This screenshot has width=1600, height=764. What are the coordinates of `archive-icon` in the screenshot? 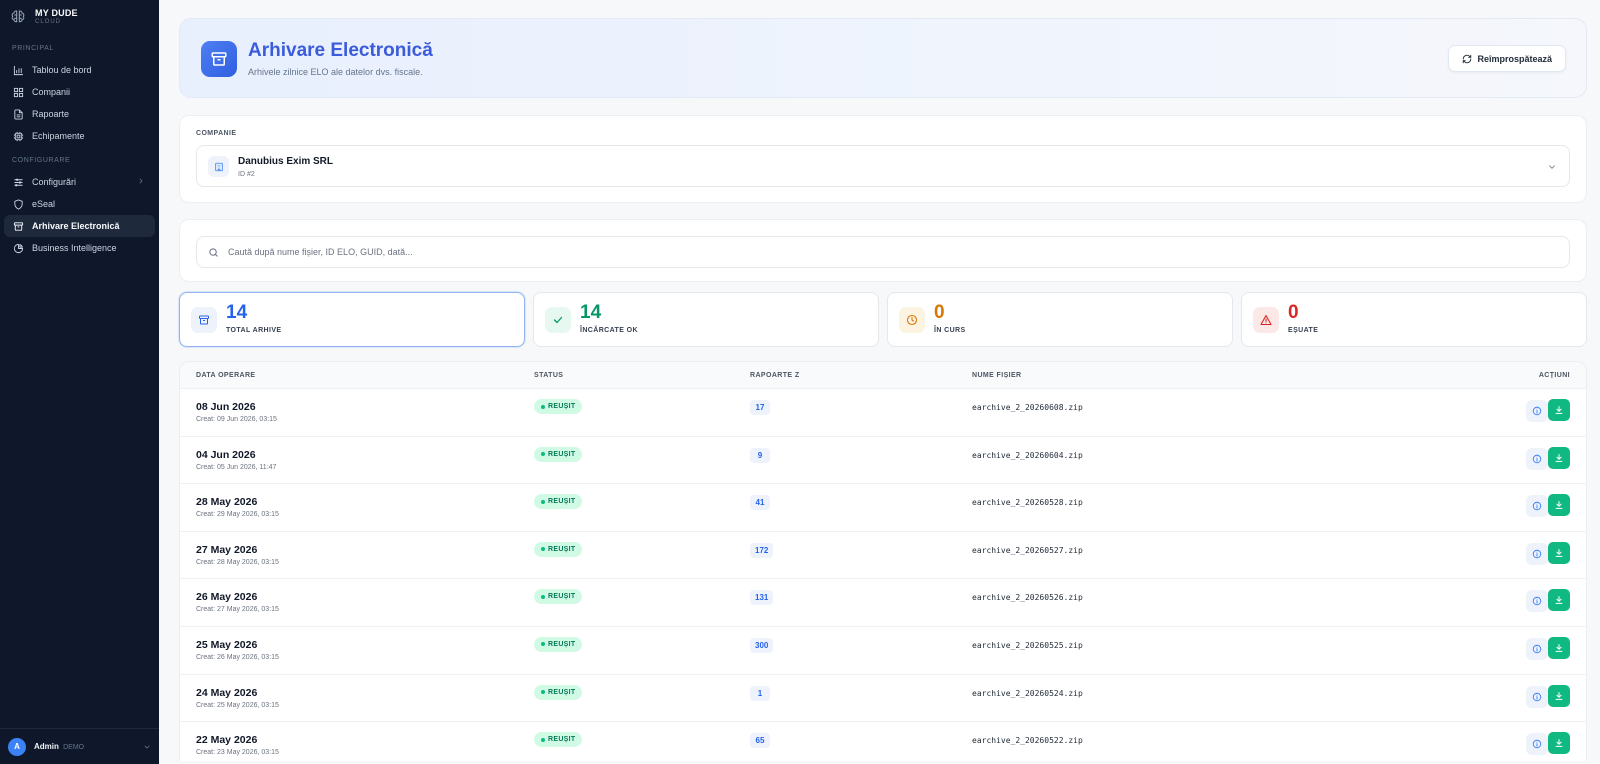 It's located at (204, 320).